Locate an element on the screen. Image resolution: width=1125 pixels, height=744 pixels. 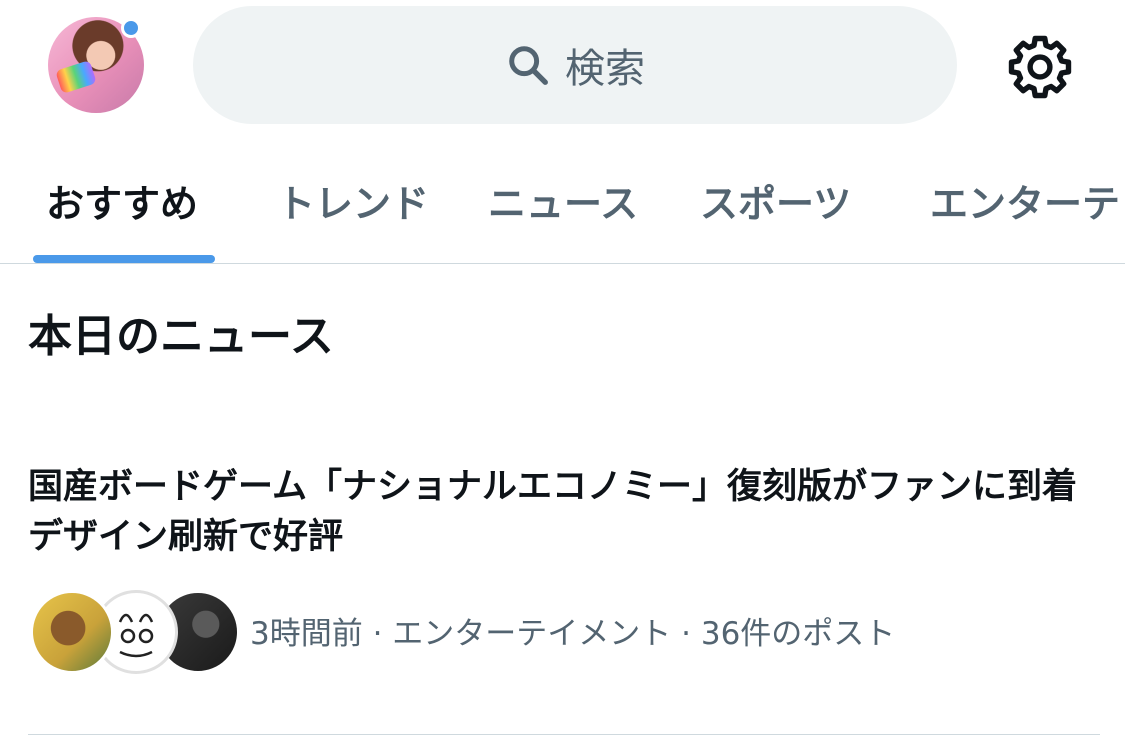
post-avatars is located at coordinates (134, 631).